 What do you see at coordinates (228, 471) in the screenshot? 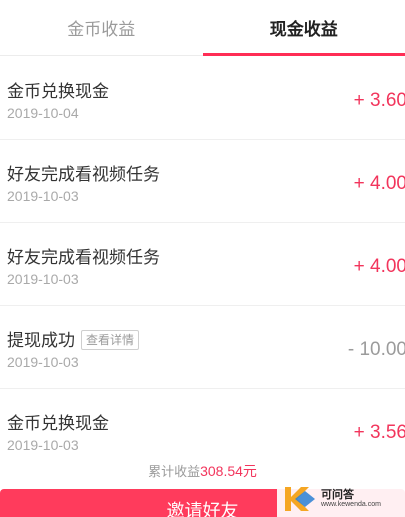
I see `total-income-value: 308.54元` at bounding box center [228, 471].